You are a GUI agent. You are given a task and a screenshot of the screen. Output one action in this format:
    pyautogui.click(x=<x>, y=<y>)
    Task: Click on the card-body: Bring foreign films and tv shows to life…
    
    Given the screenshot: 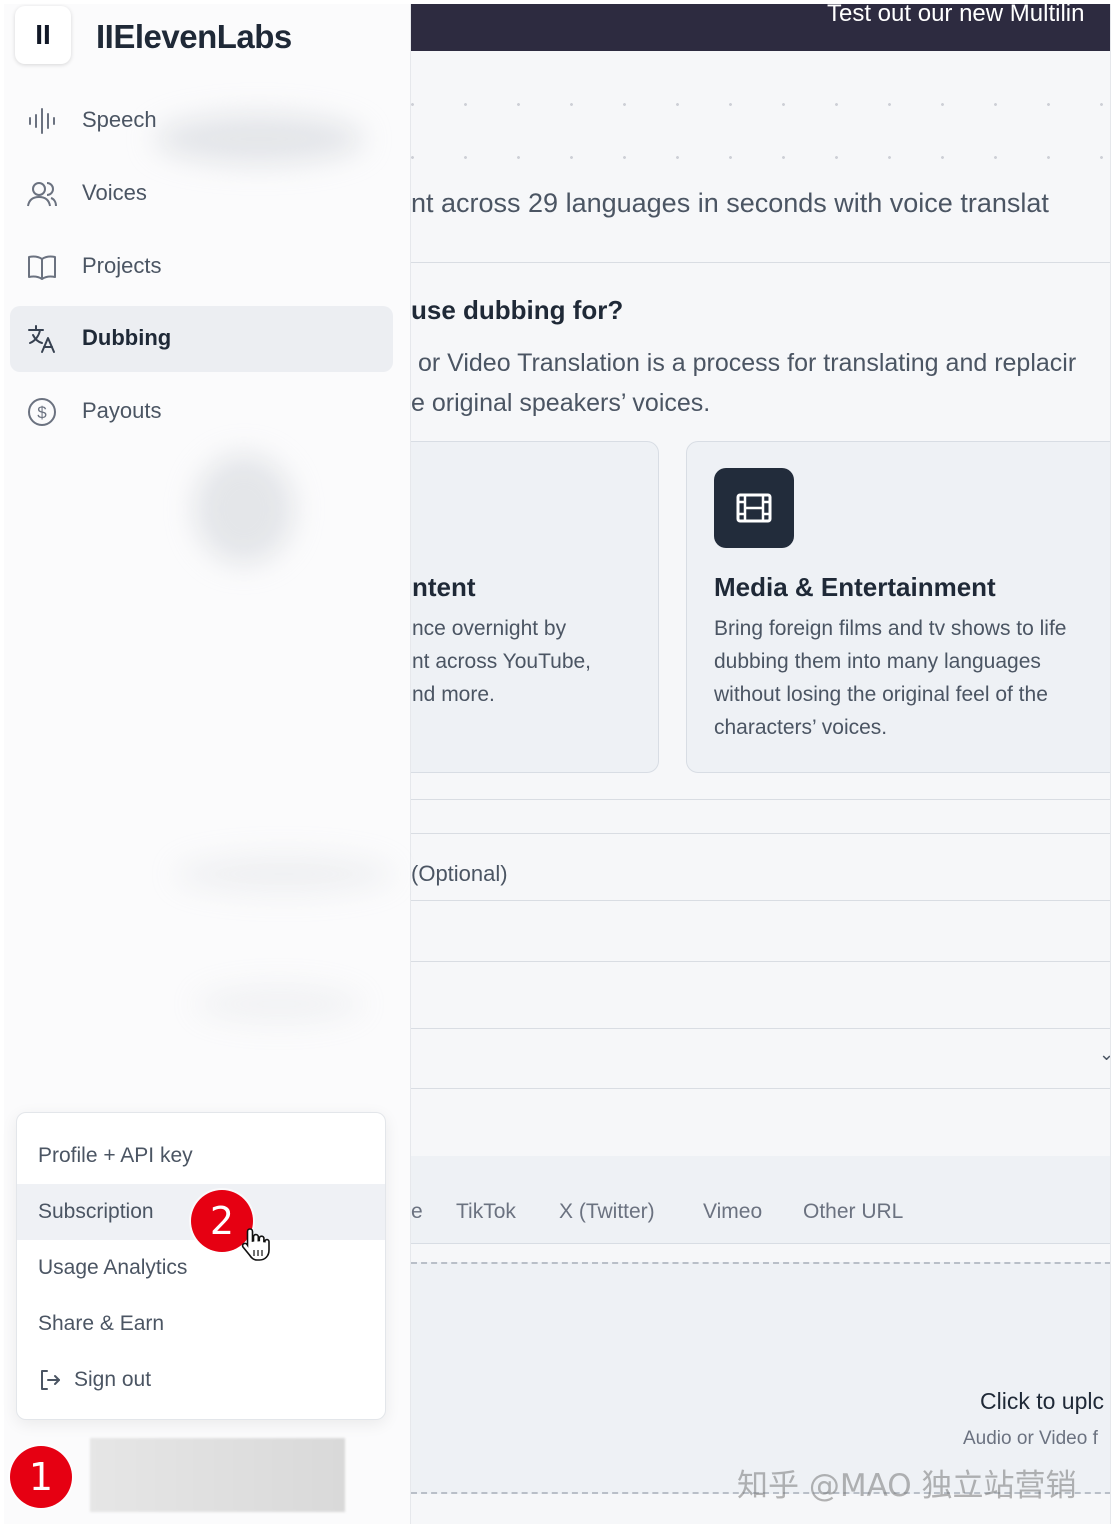 What is the action you would take?
    pyautogui.click(x=890, y=678)
    